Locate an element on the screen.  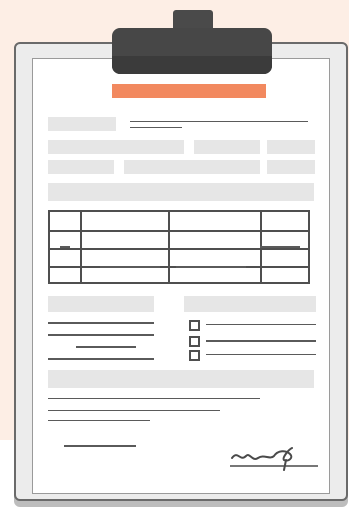
field-line is located at coordinates (219, 121).